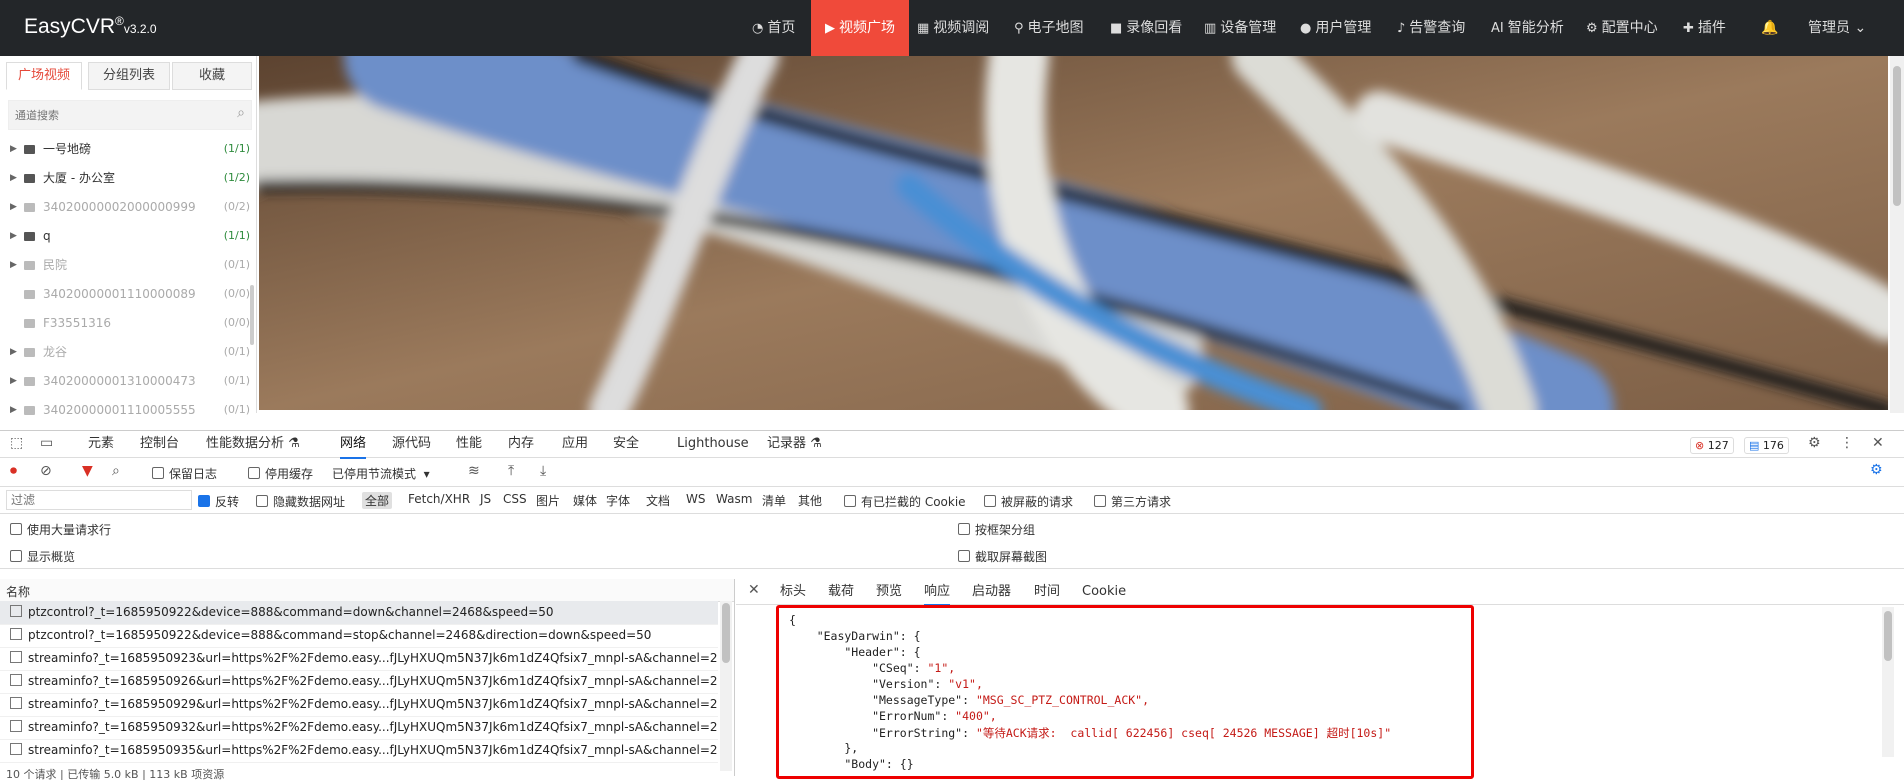  I want to click on group-by-frame-checkbox: 按框架分组, so click(996, 529).